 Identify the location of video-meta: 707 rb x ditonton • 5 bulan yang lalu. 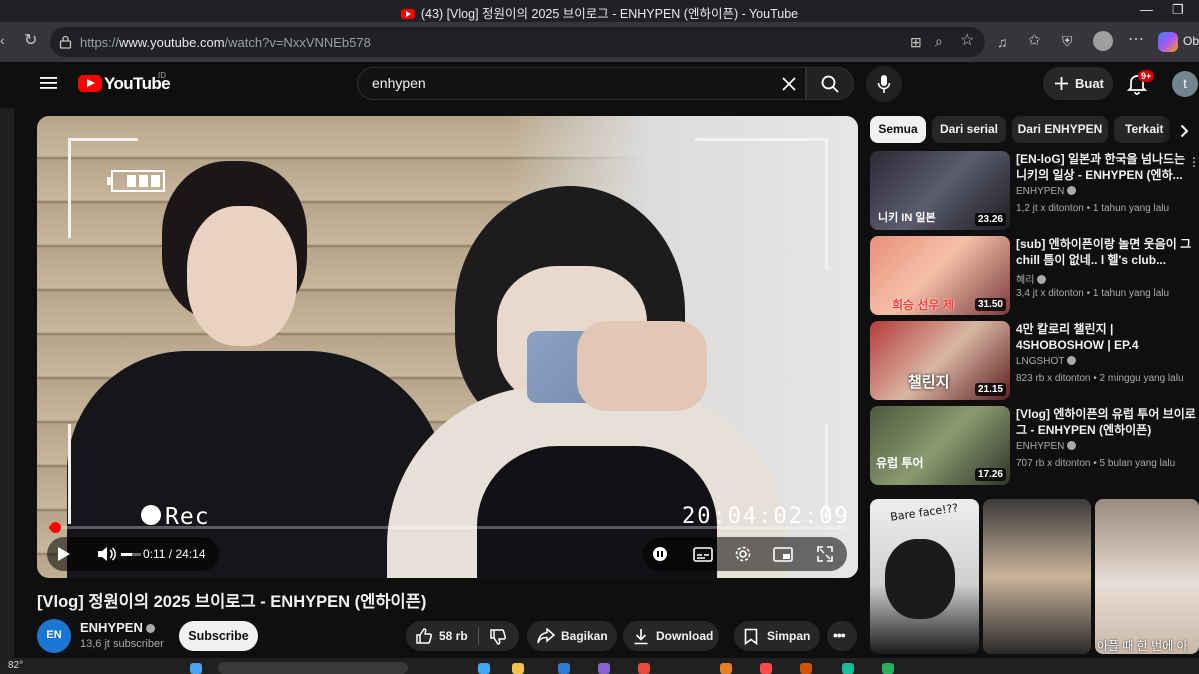
(1096, 463).